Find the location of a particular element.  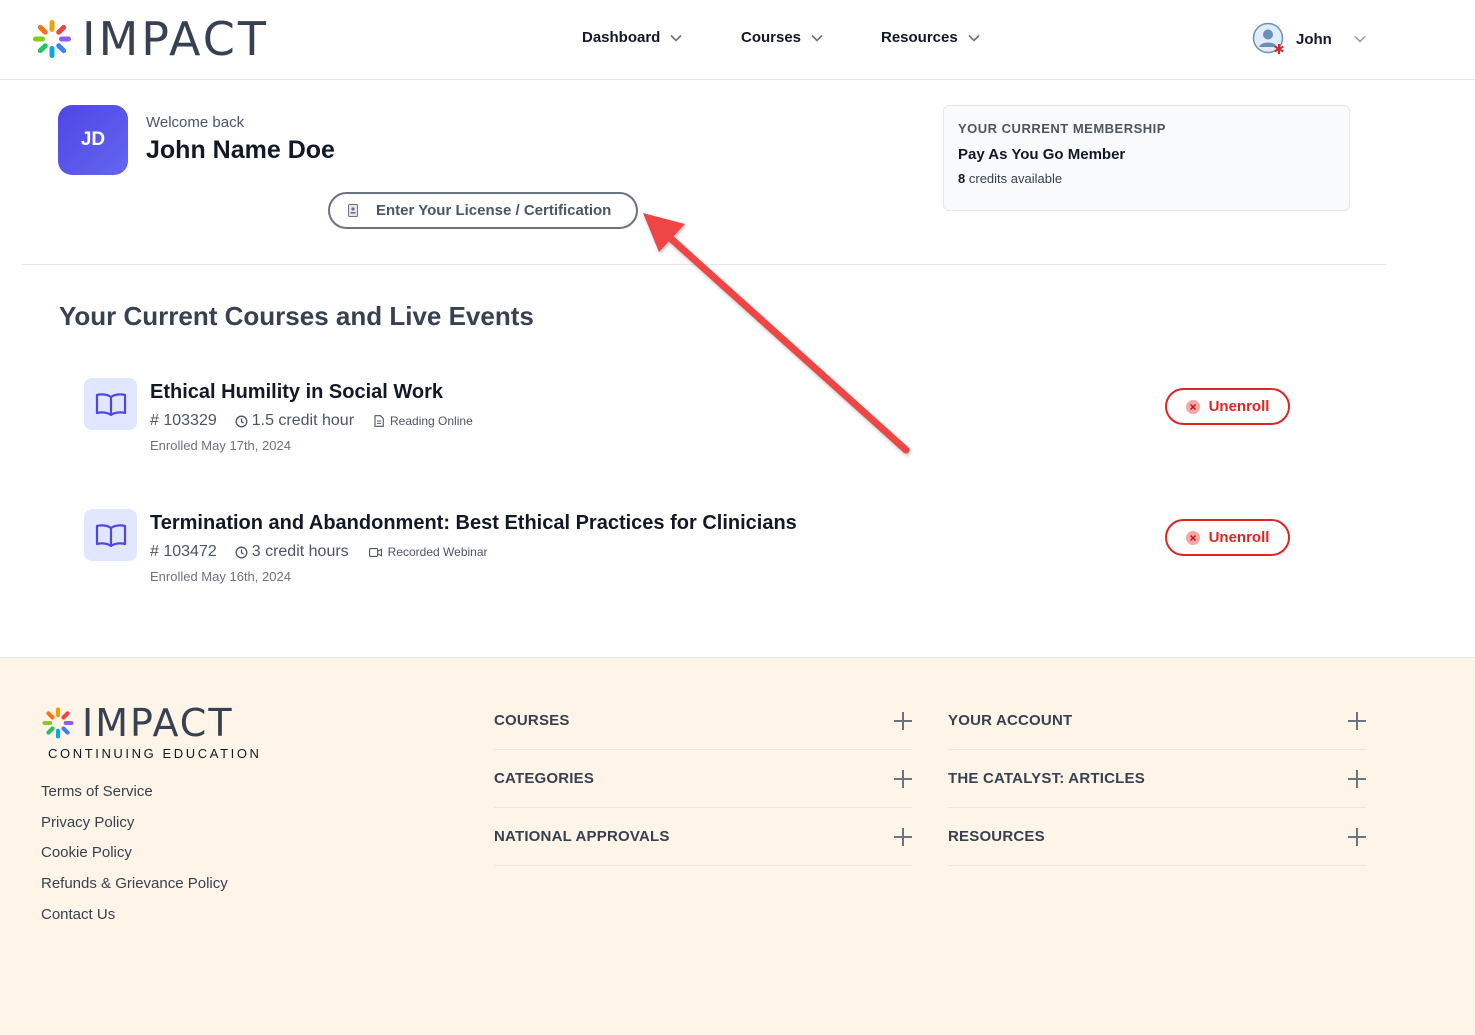

nav-dashboard-label: Dashboard is located at coordinates (621, 37).